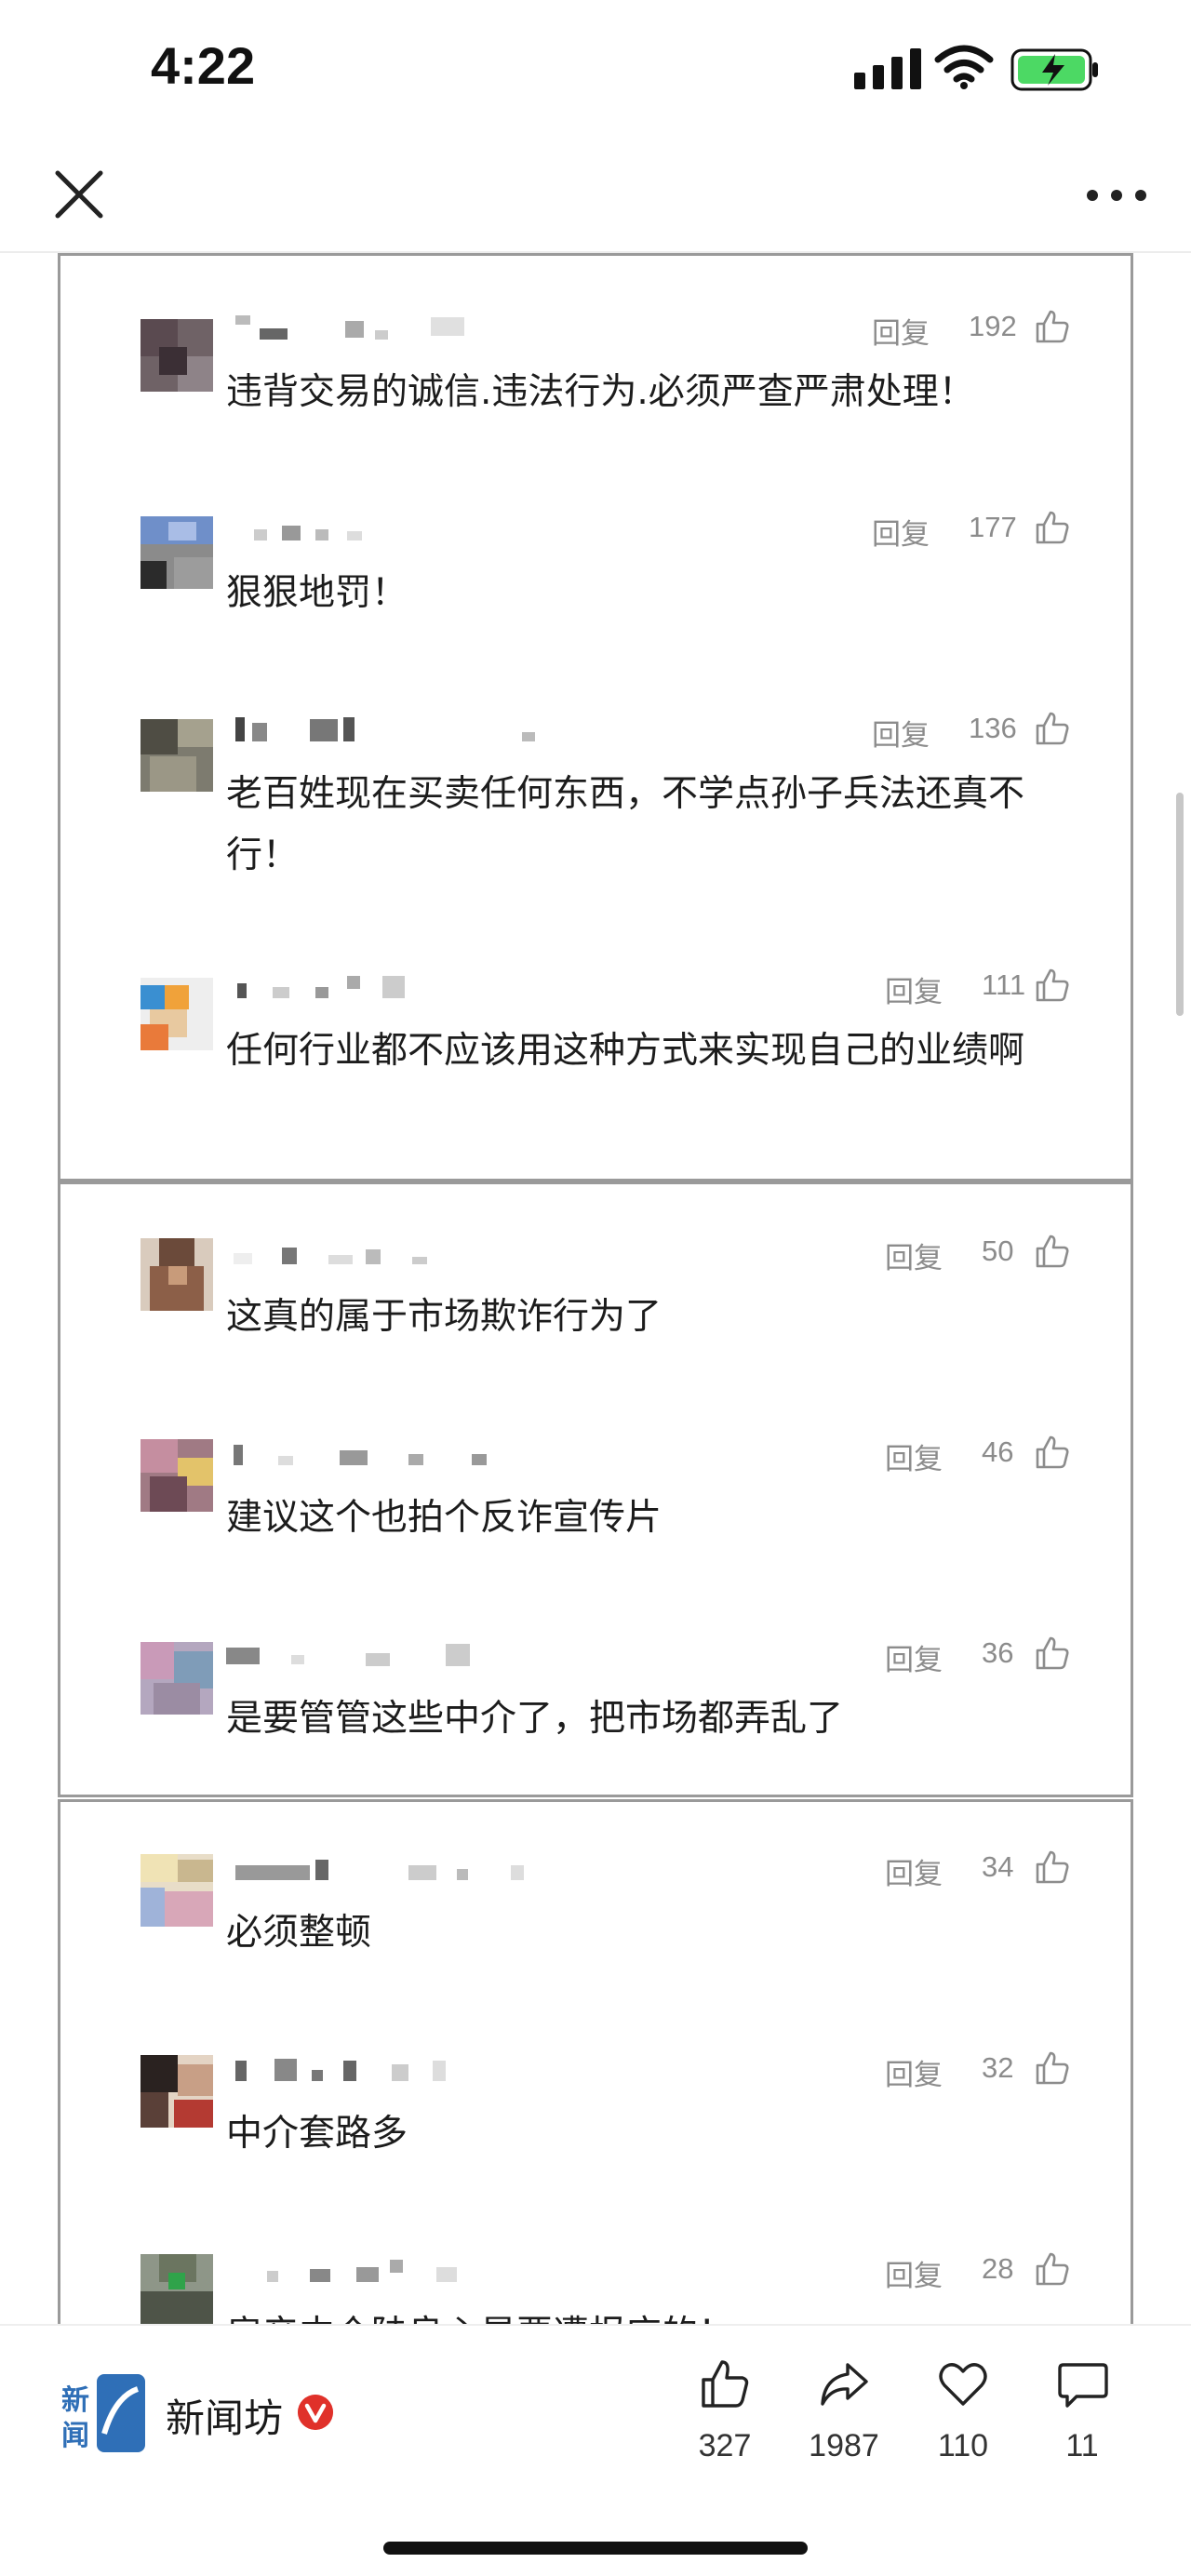  What do you see at coordinates (1083, 2385) in the screenshot?
I see `comment-bubble-icon` at bounding box center [1083, 2385].